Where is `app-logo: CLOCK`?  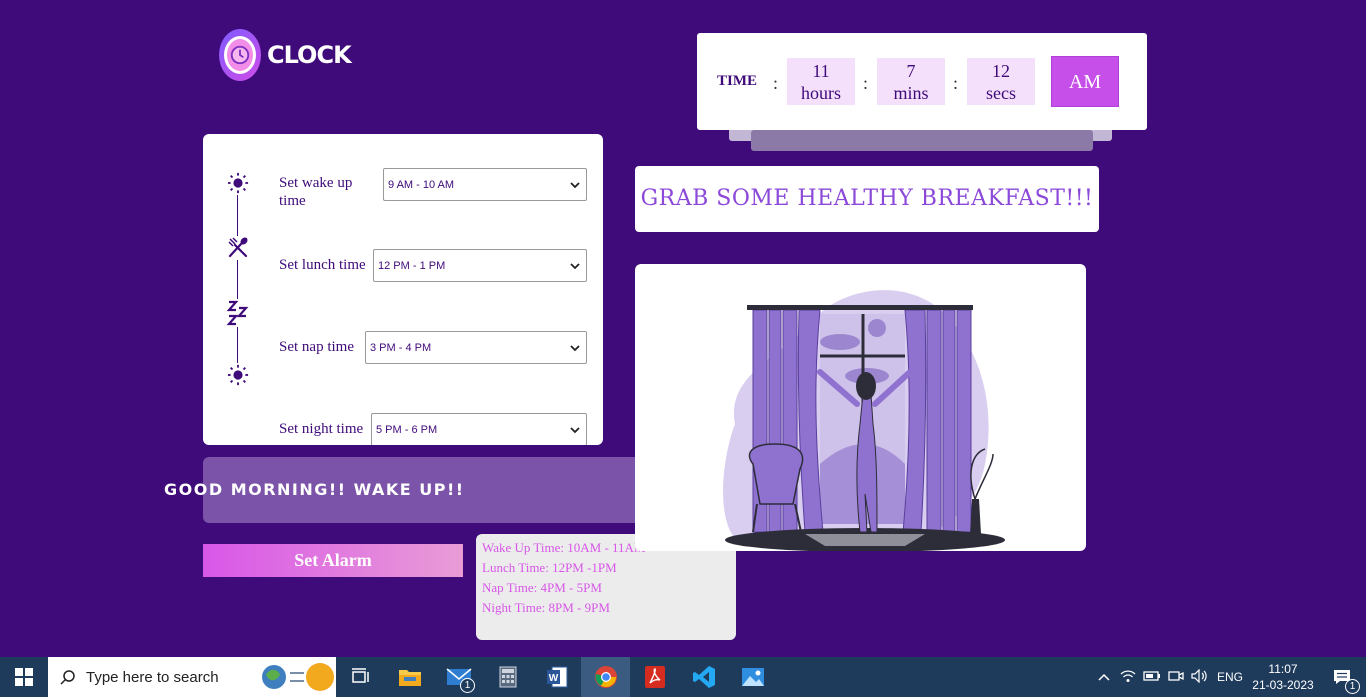
app-logo: CLOCK is located at coordinates (285, 55).